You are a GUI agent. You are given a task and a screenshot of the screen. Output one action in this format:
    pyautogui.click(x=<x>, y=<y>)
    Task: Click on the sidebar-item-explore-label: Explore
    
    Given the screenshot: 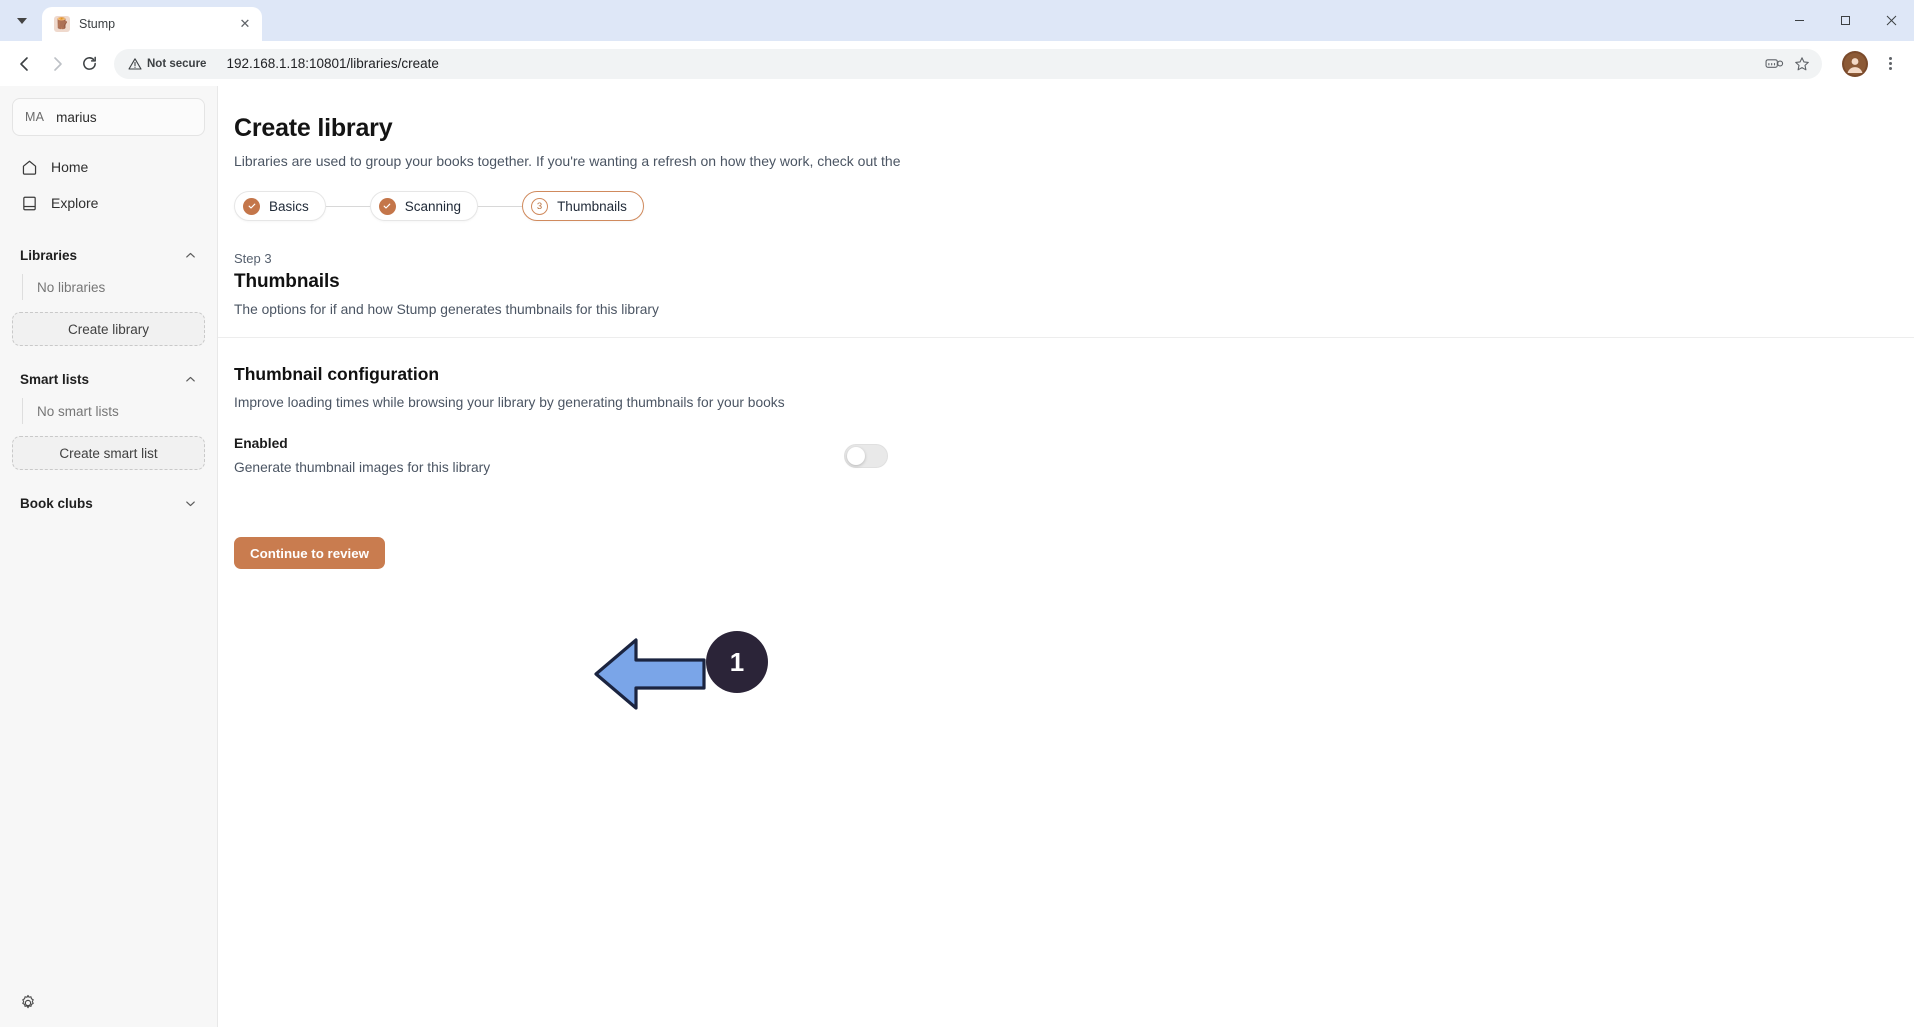 What is the action you would take?
    pyautogui.click(x=75, y=203)
    